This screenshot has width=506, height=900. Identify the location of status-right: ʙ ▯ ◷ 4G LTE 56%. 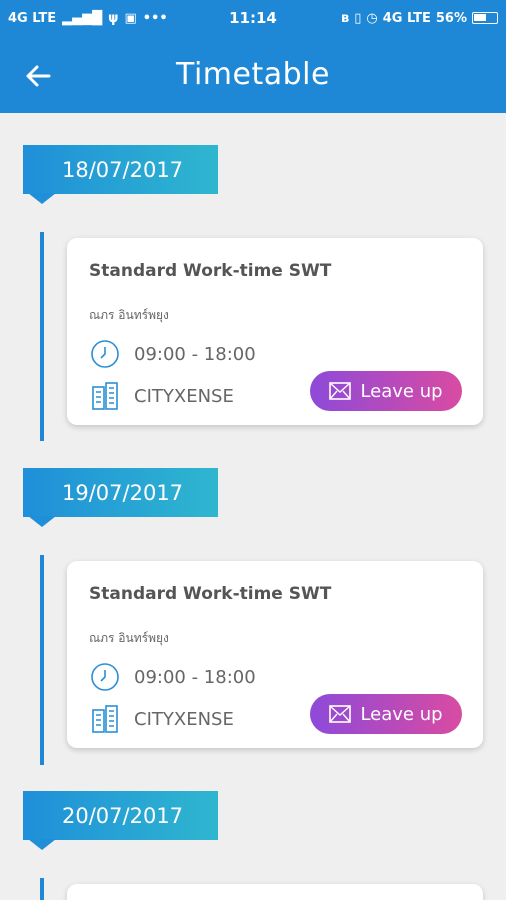
(419, 18).